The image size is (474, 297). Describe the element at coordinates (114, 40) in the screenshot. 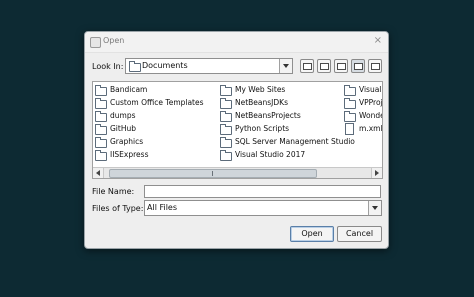

I see `dialog-title: Open` at that location.